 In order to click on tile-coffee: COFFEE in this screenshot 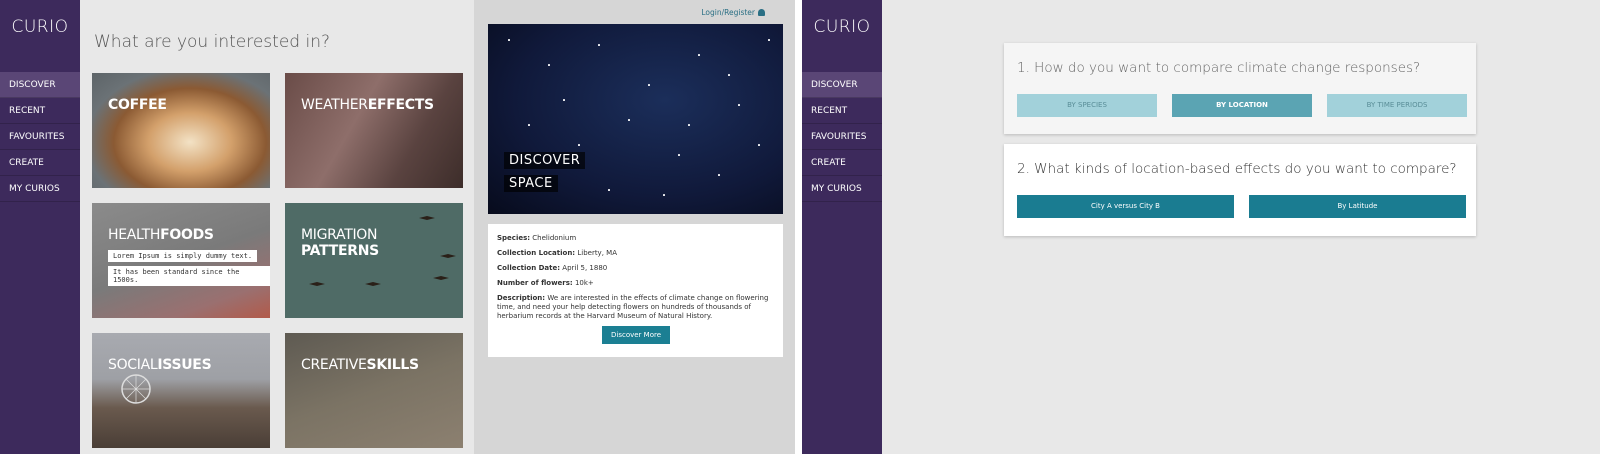, I will do `click(181, 130)`.